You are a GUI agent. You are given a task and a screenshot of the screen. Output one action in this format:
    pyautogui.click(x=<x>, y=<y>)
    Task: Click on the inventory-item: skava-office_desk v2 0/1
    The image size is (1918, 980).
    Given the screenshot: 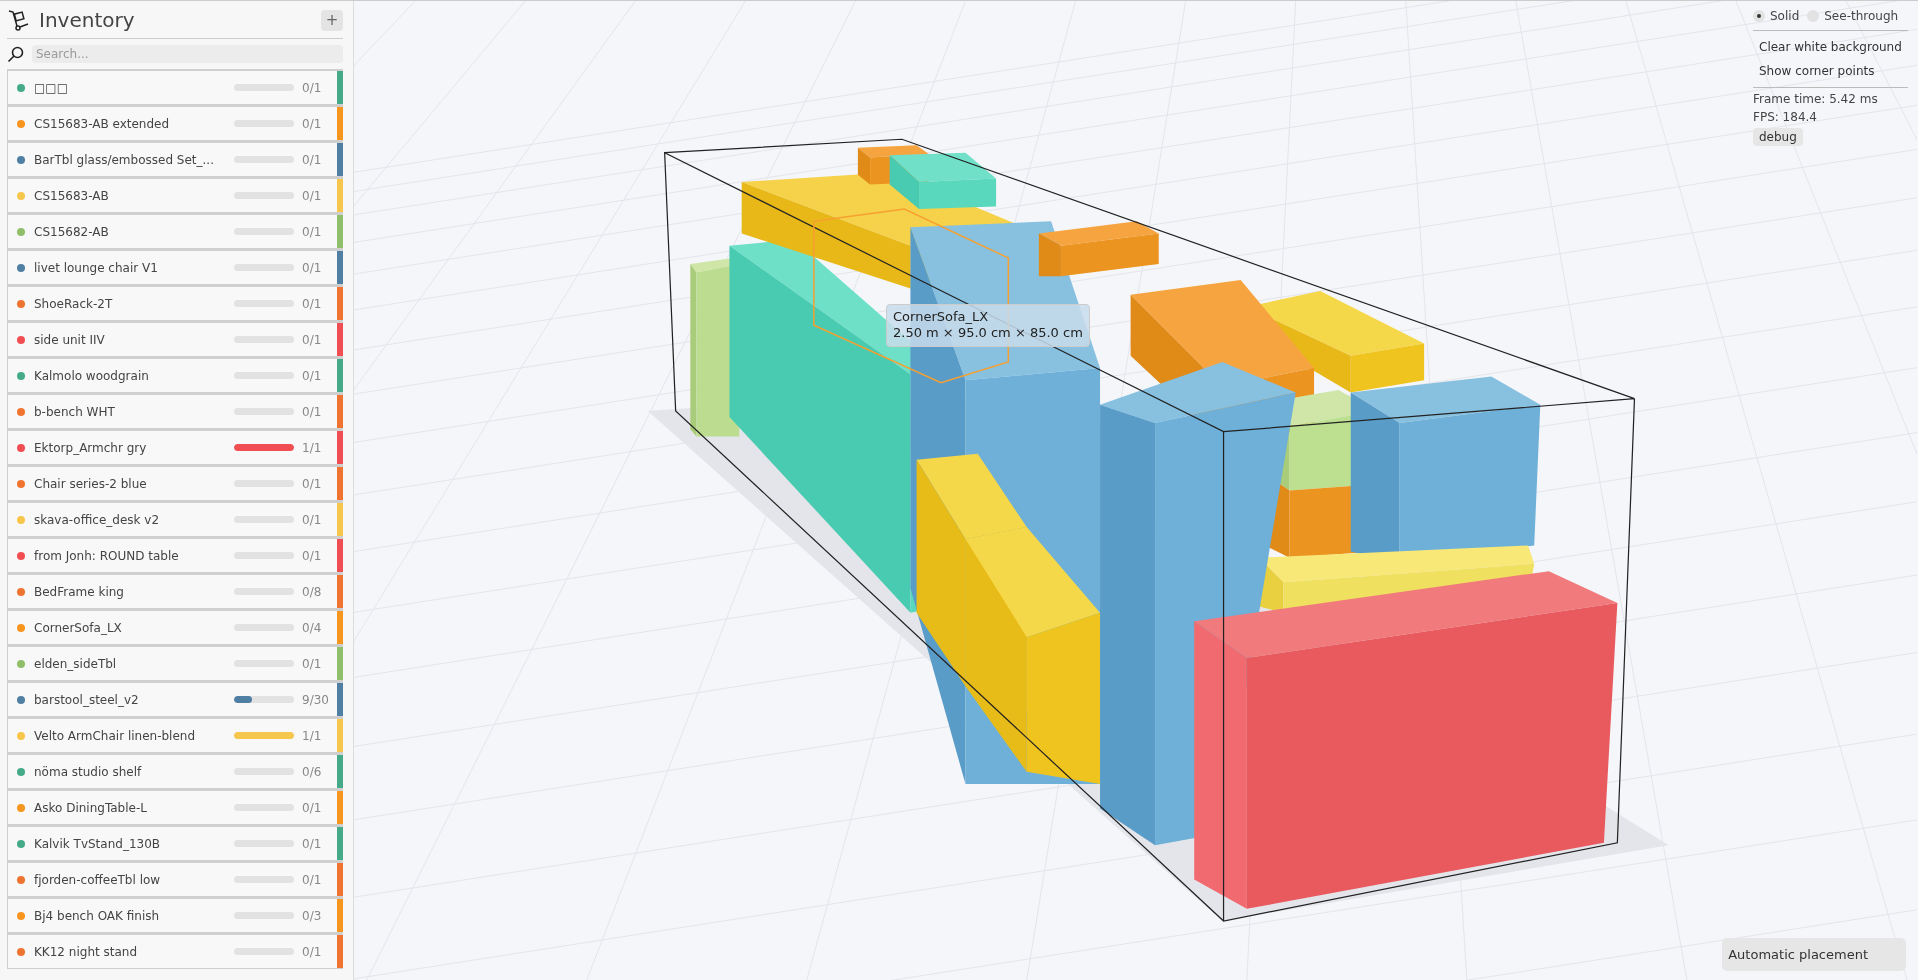 What is the action you would take?
    pyautogui.click(x=175, y=519)
    